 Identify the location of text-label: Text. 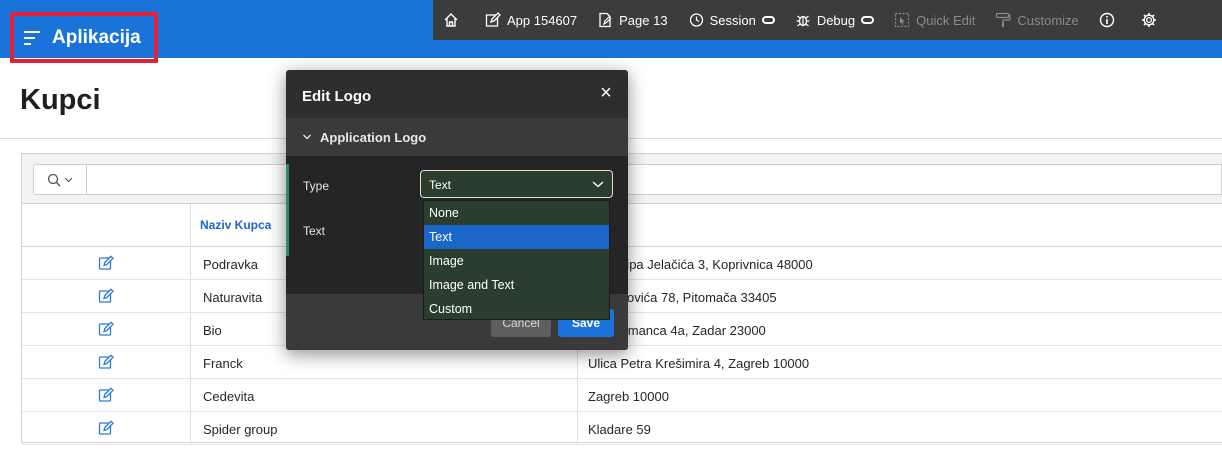
(314, 231).